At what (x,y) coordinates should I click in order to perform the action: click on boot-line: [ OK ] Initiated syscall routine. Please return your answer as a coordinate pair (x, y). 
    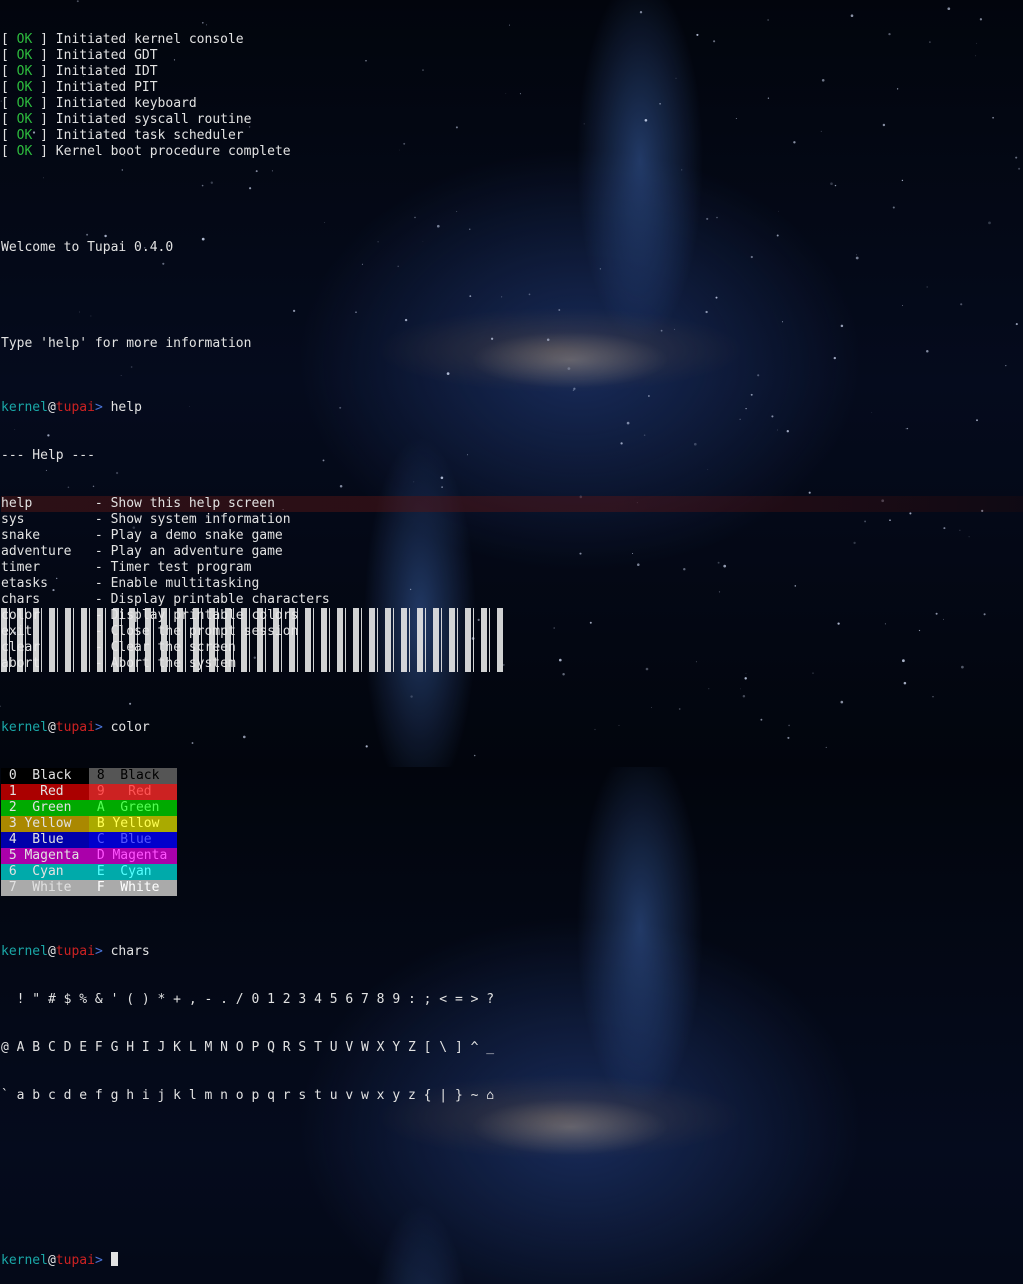
    Looking at the image, I should click on (126, 119).